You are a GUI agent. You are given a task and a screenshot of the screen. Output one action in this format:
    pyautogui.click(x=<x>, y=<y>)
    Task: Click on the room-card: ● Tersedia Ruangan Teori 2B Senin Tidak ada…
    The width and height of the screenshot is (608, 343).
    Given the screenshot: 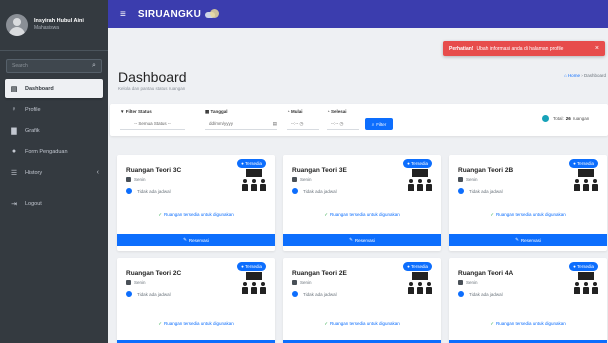 What is the action you would take?
    pyautogui.click(x=528, y=203)
    